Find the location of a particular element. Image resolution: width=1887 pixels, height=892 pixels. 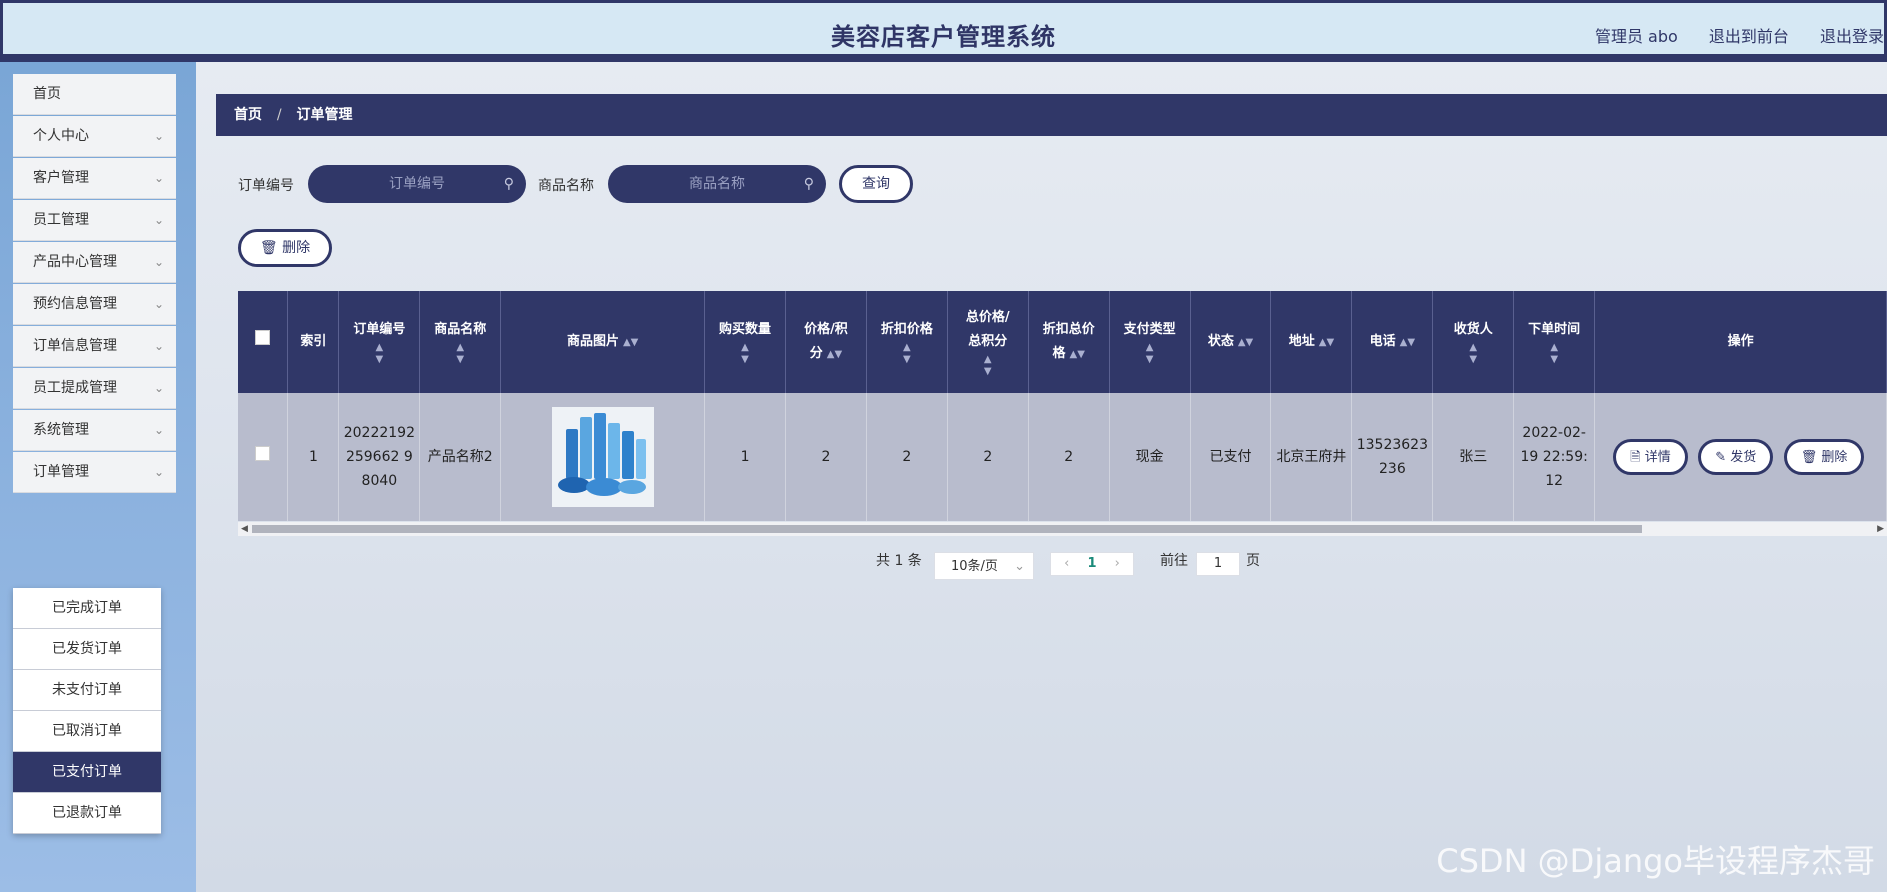

select-all-checkbox is located at coordinates (263, 337).